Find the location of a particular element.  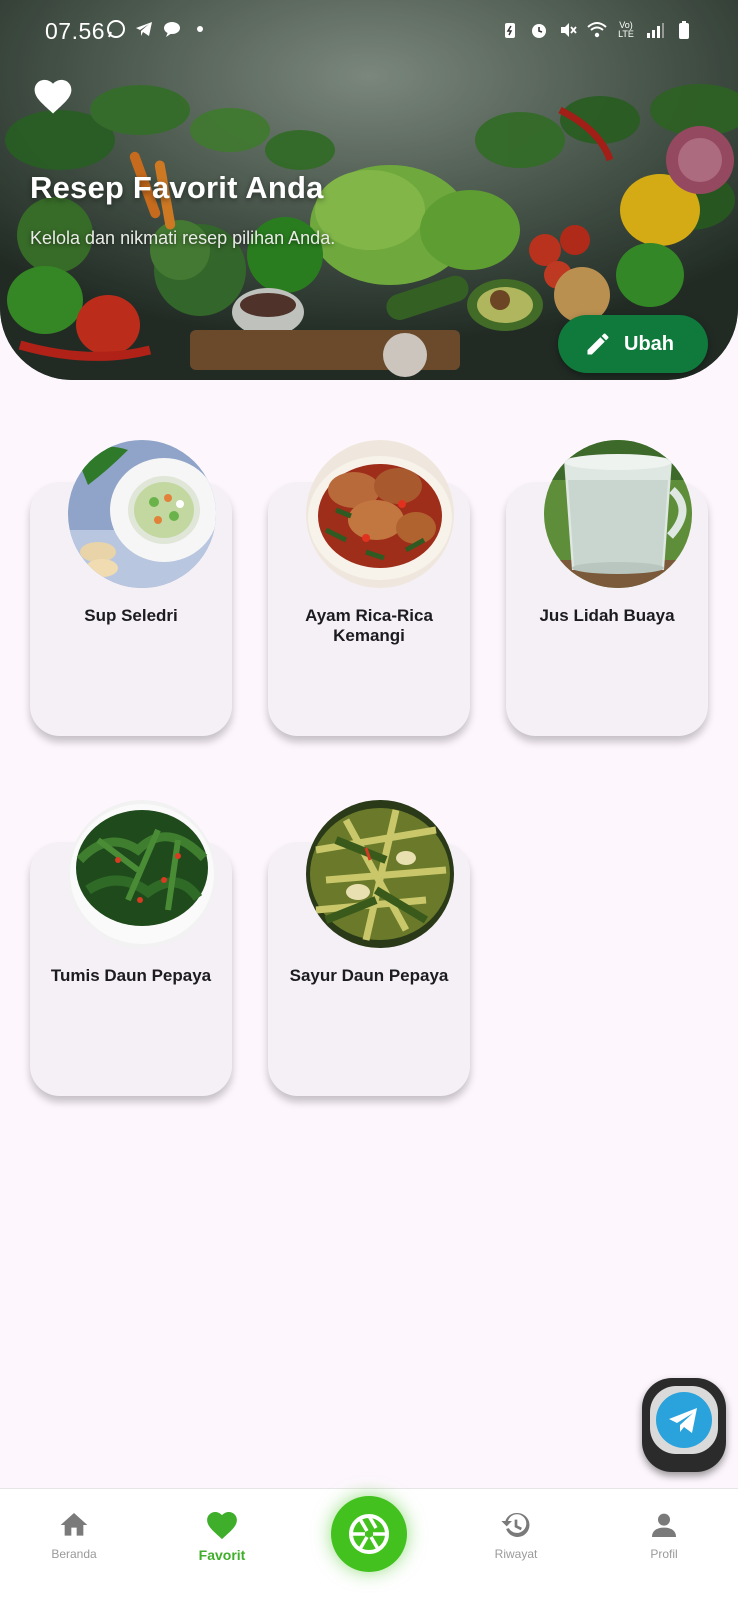

pencil-icon is located at coordinates (598, 344).